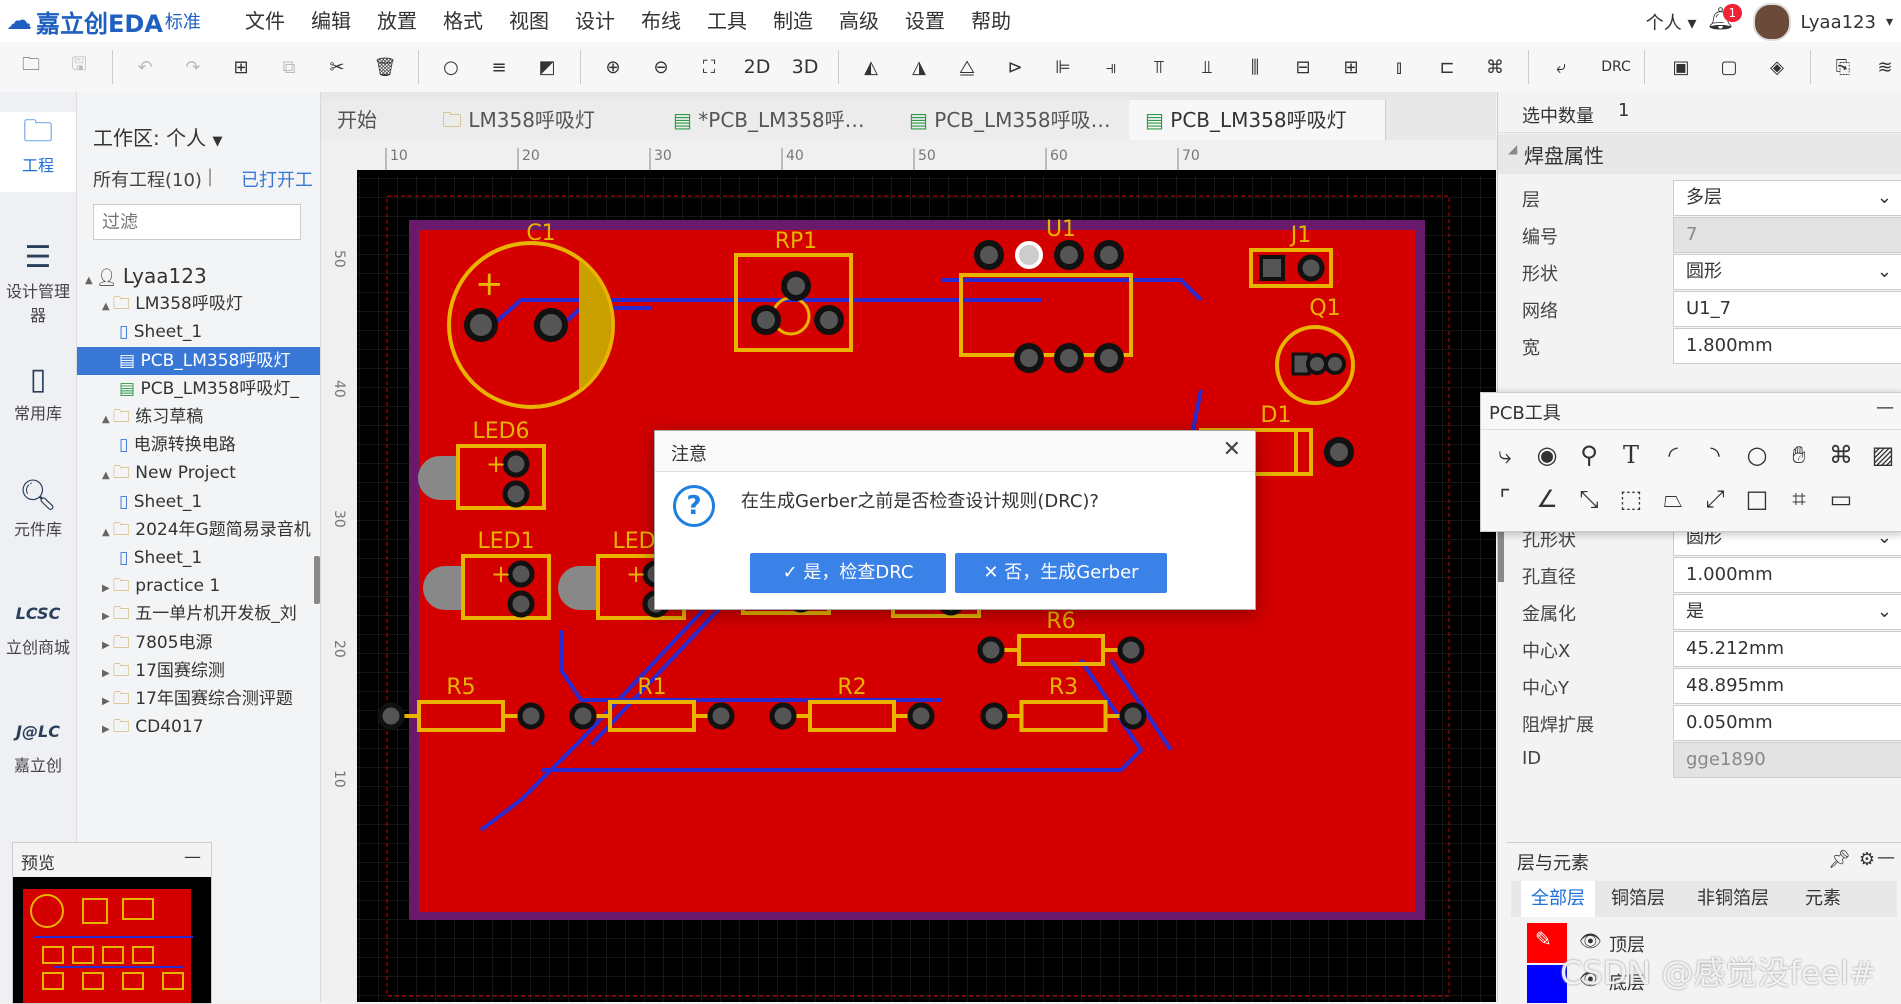 The image size is (1901, 1004). What do you see at coordinates (147, 179) in the screenshot?
I see `all-projects-link: 所有工程(10)` at bounding box center [147, 179].